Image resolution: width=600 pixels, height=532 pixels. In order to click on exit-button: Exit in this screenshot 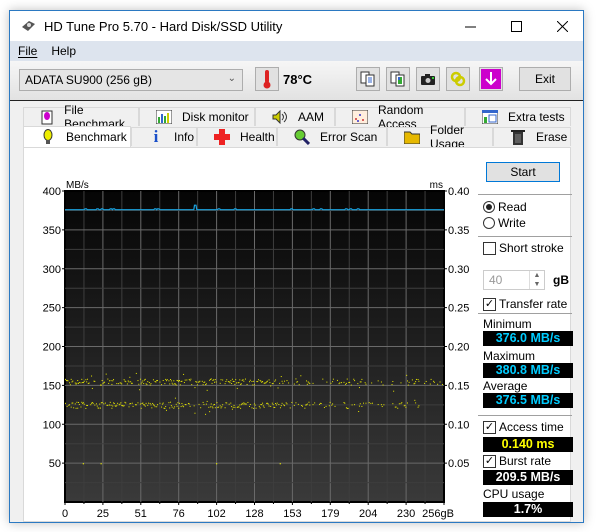, I will do `click(545, 79)`.